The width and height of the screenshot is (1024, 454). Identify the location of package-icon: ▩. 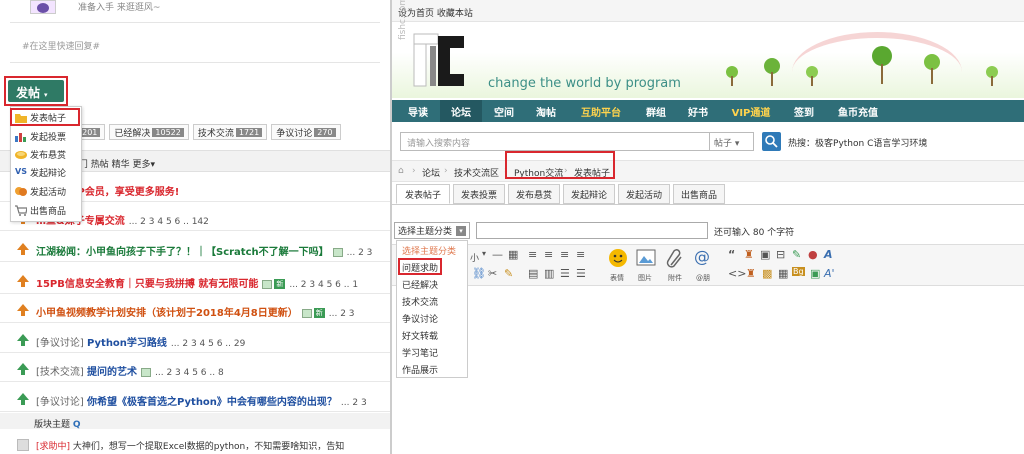
(767, 273).